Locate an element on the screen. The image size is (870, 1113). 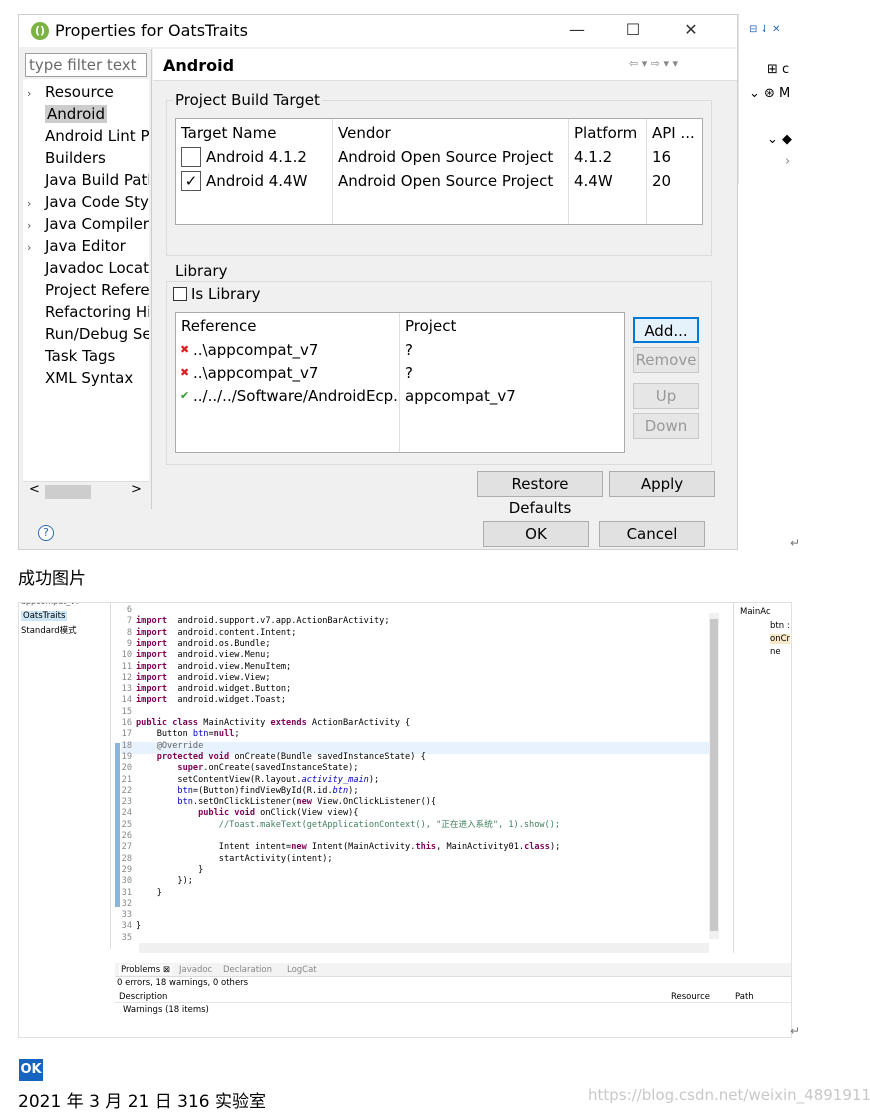
restore-defaults-button: Restore Defaults is located at coordinates (540, 494).